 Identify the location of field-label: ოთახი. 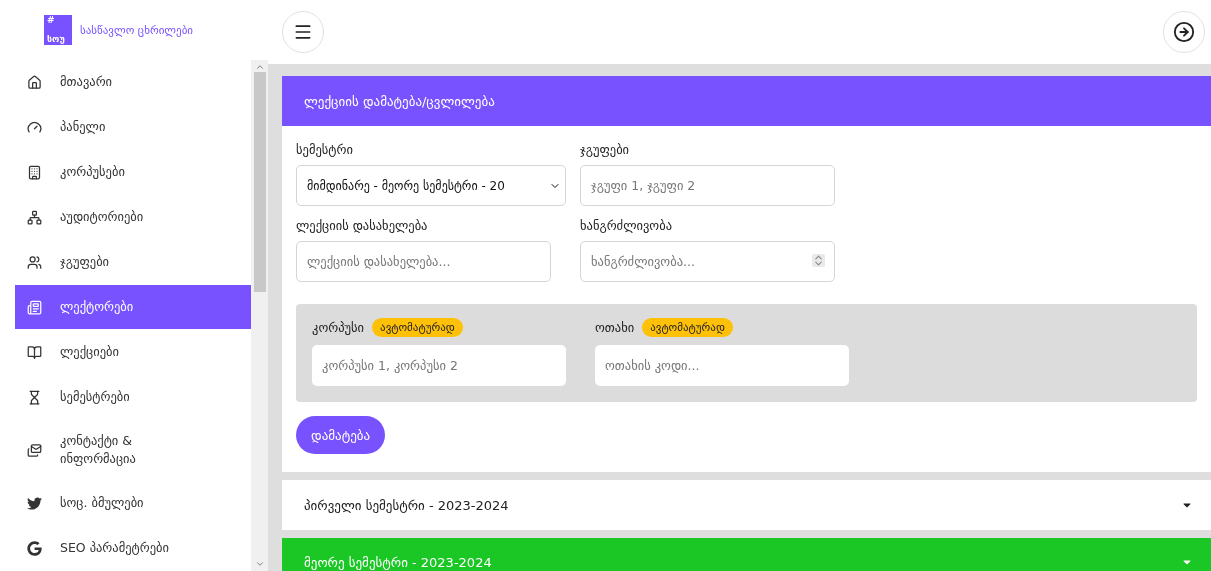
(615, 327).